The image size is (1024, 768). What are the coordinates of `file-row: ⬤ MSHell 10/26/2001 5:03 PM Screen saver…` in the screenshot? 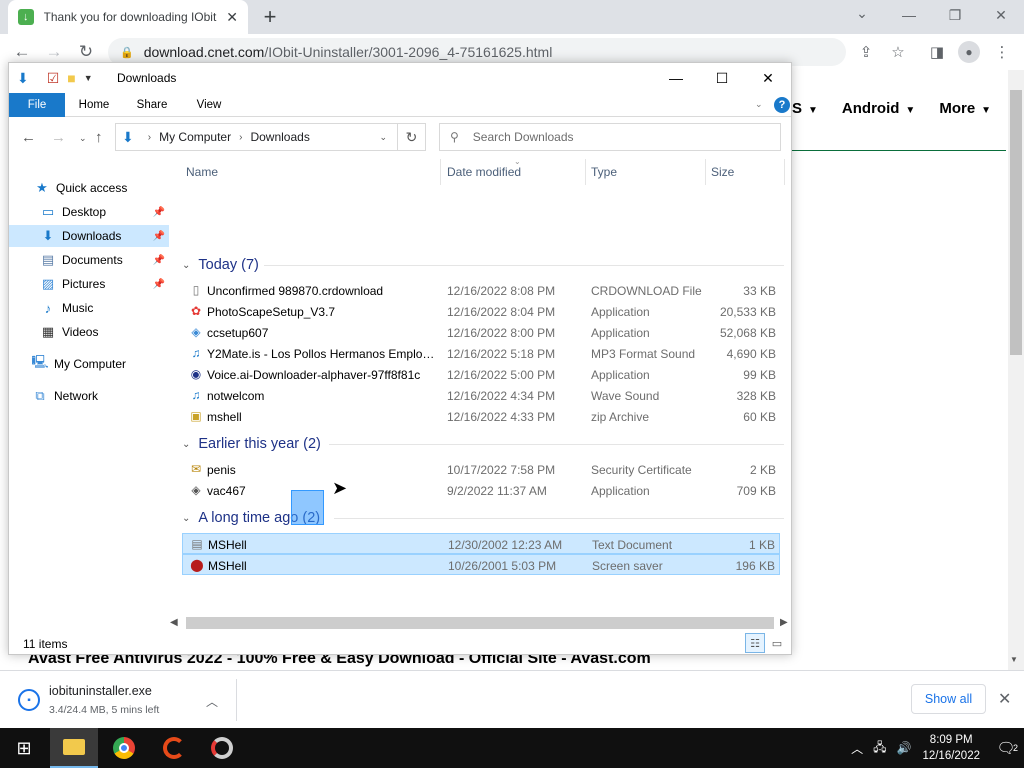 It's located at (481, 564).